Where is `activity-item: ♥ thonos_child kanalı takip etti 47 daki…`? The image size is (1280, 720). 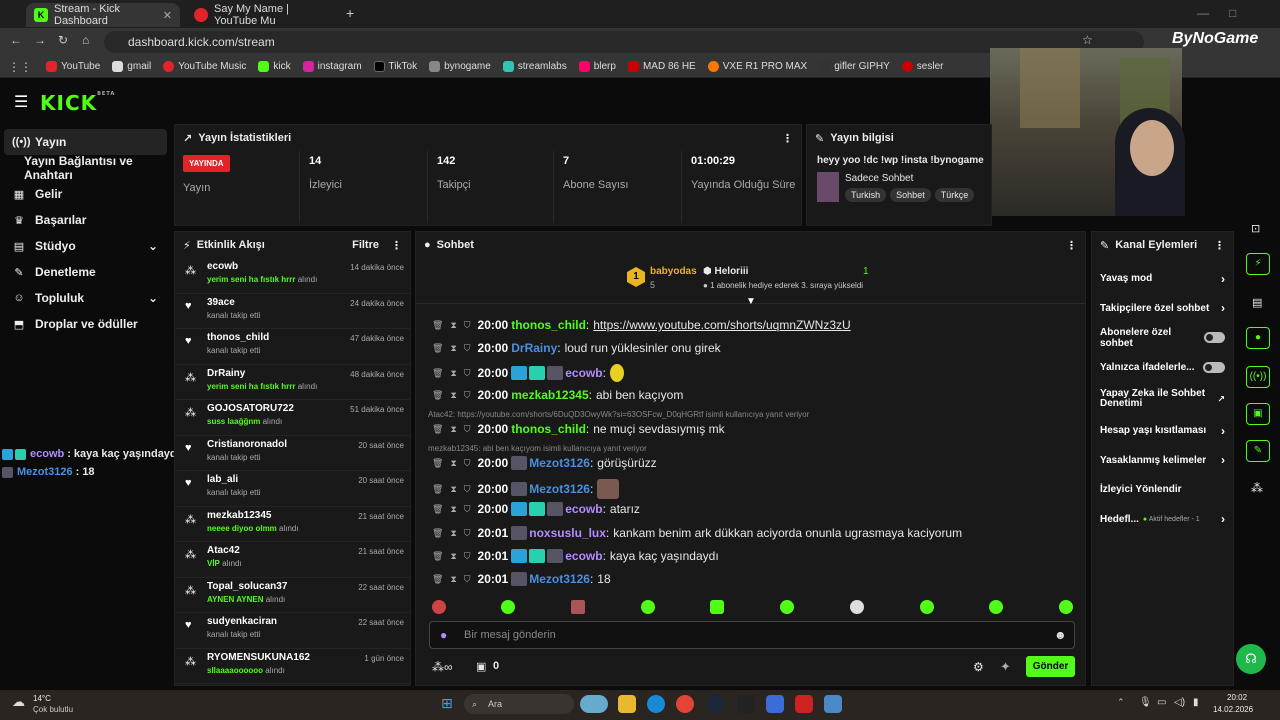 activity-item: ♥ thonos_child kanalı takip etti 47 daki… is located at coordinates (292, 347).